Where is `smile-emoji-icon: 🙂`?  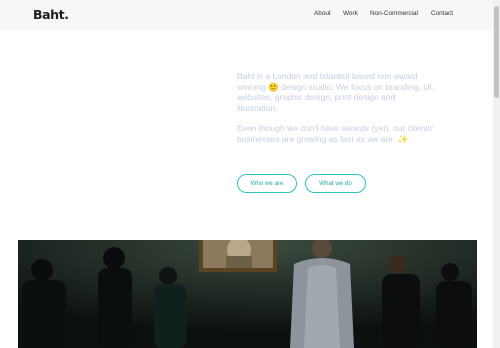
smile-emoji-icon: 🙂 is located at coordinates (273, 86).